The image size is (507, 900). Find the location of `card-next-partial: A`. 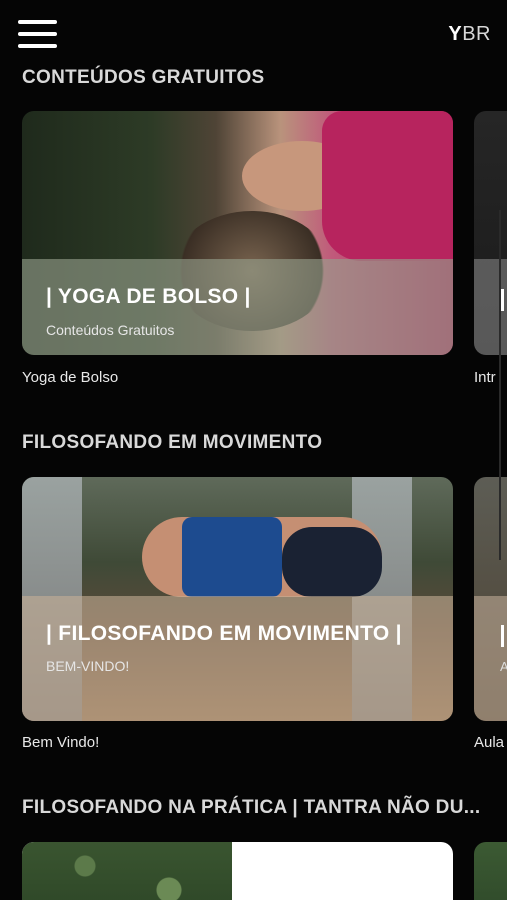

card-next-partial: A is located at coordinates (490, 599).